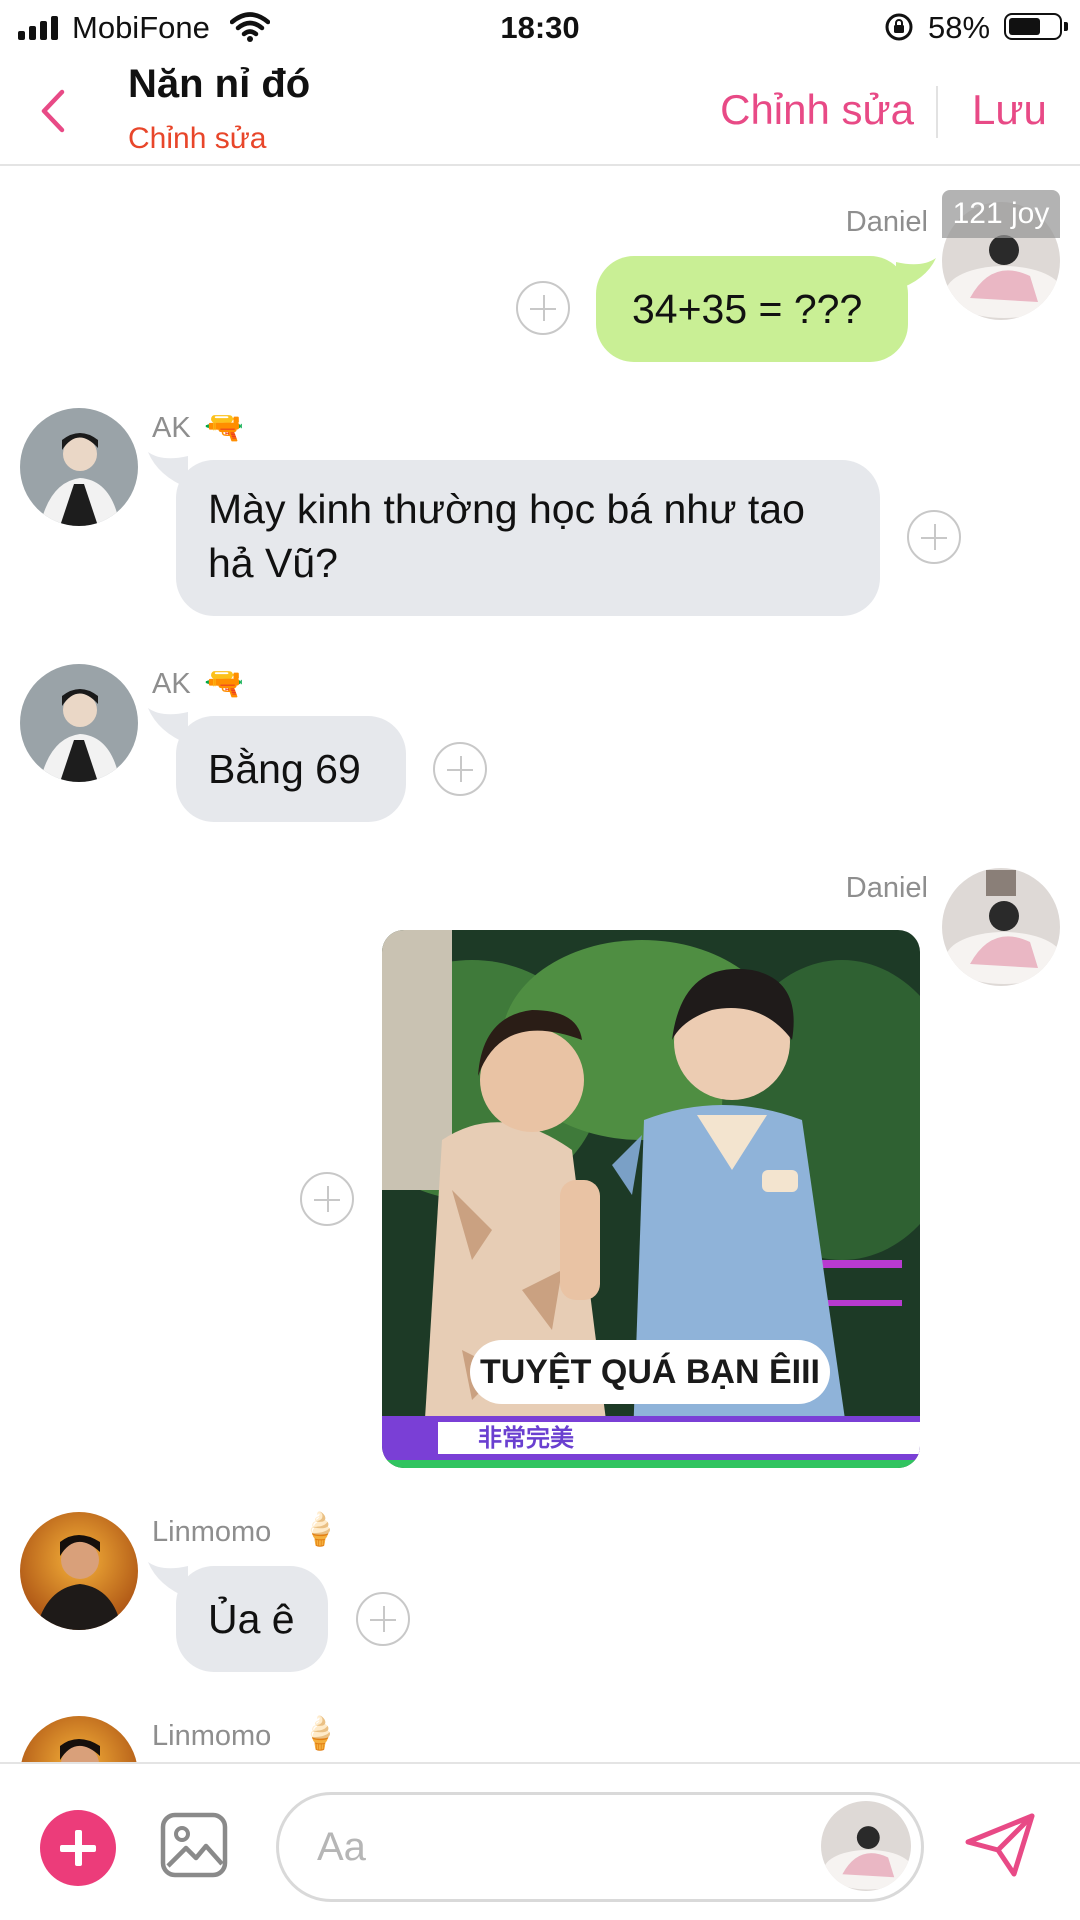  What do you see at coordinates (650, 1372) in the screenshot?
I see `image-caption: TUYỆT QUÁ BẠN ÊIII` at bounding box center [650, 1372].